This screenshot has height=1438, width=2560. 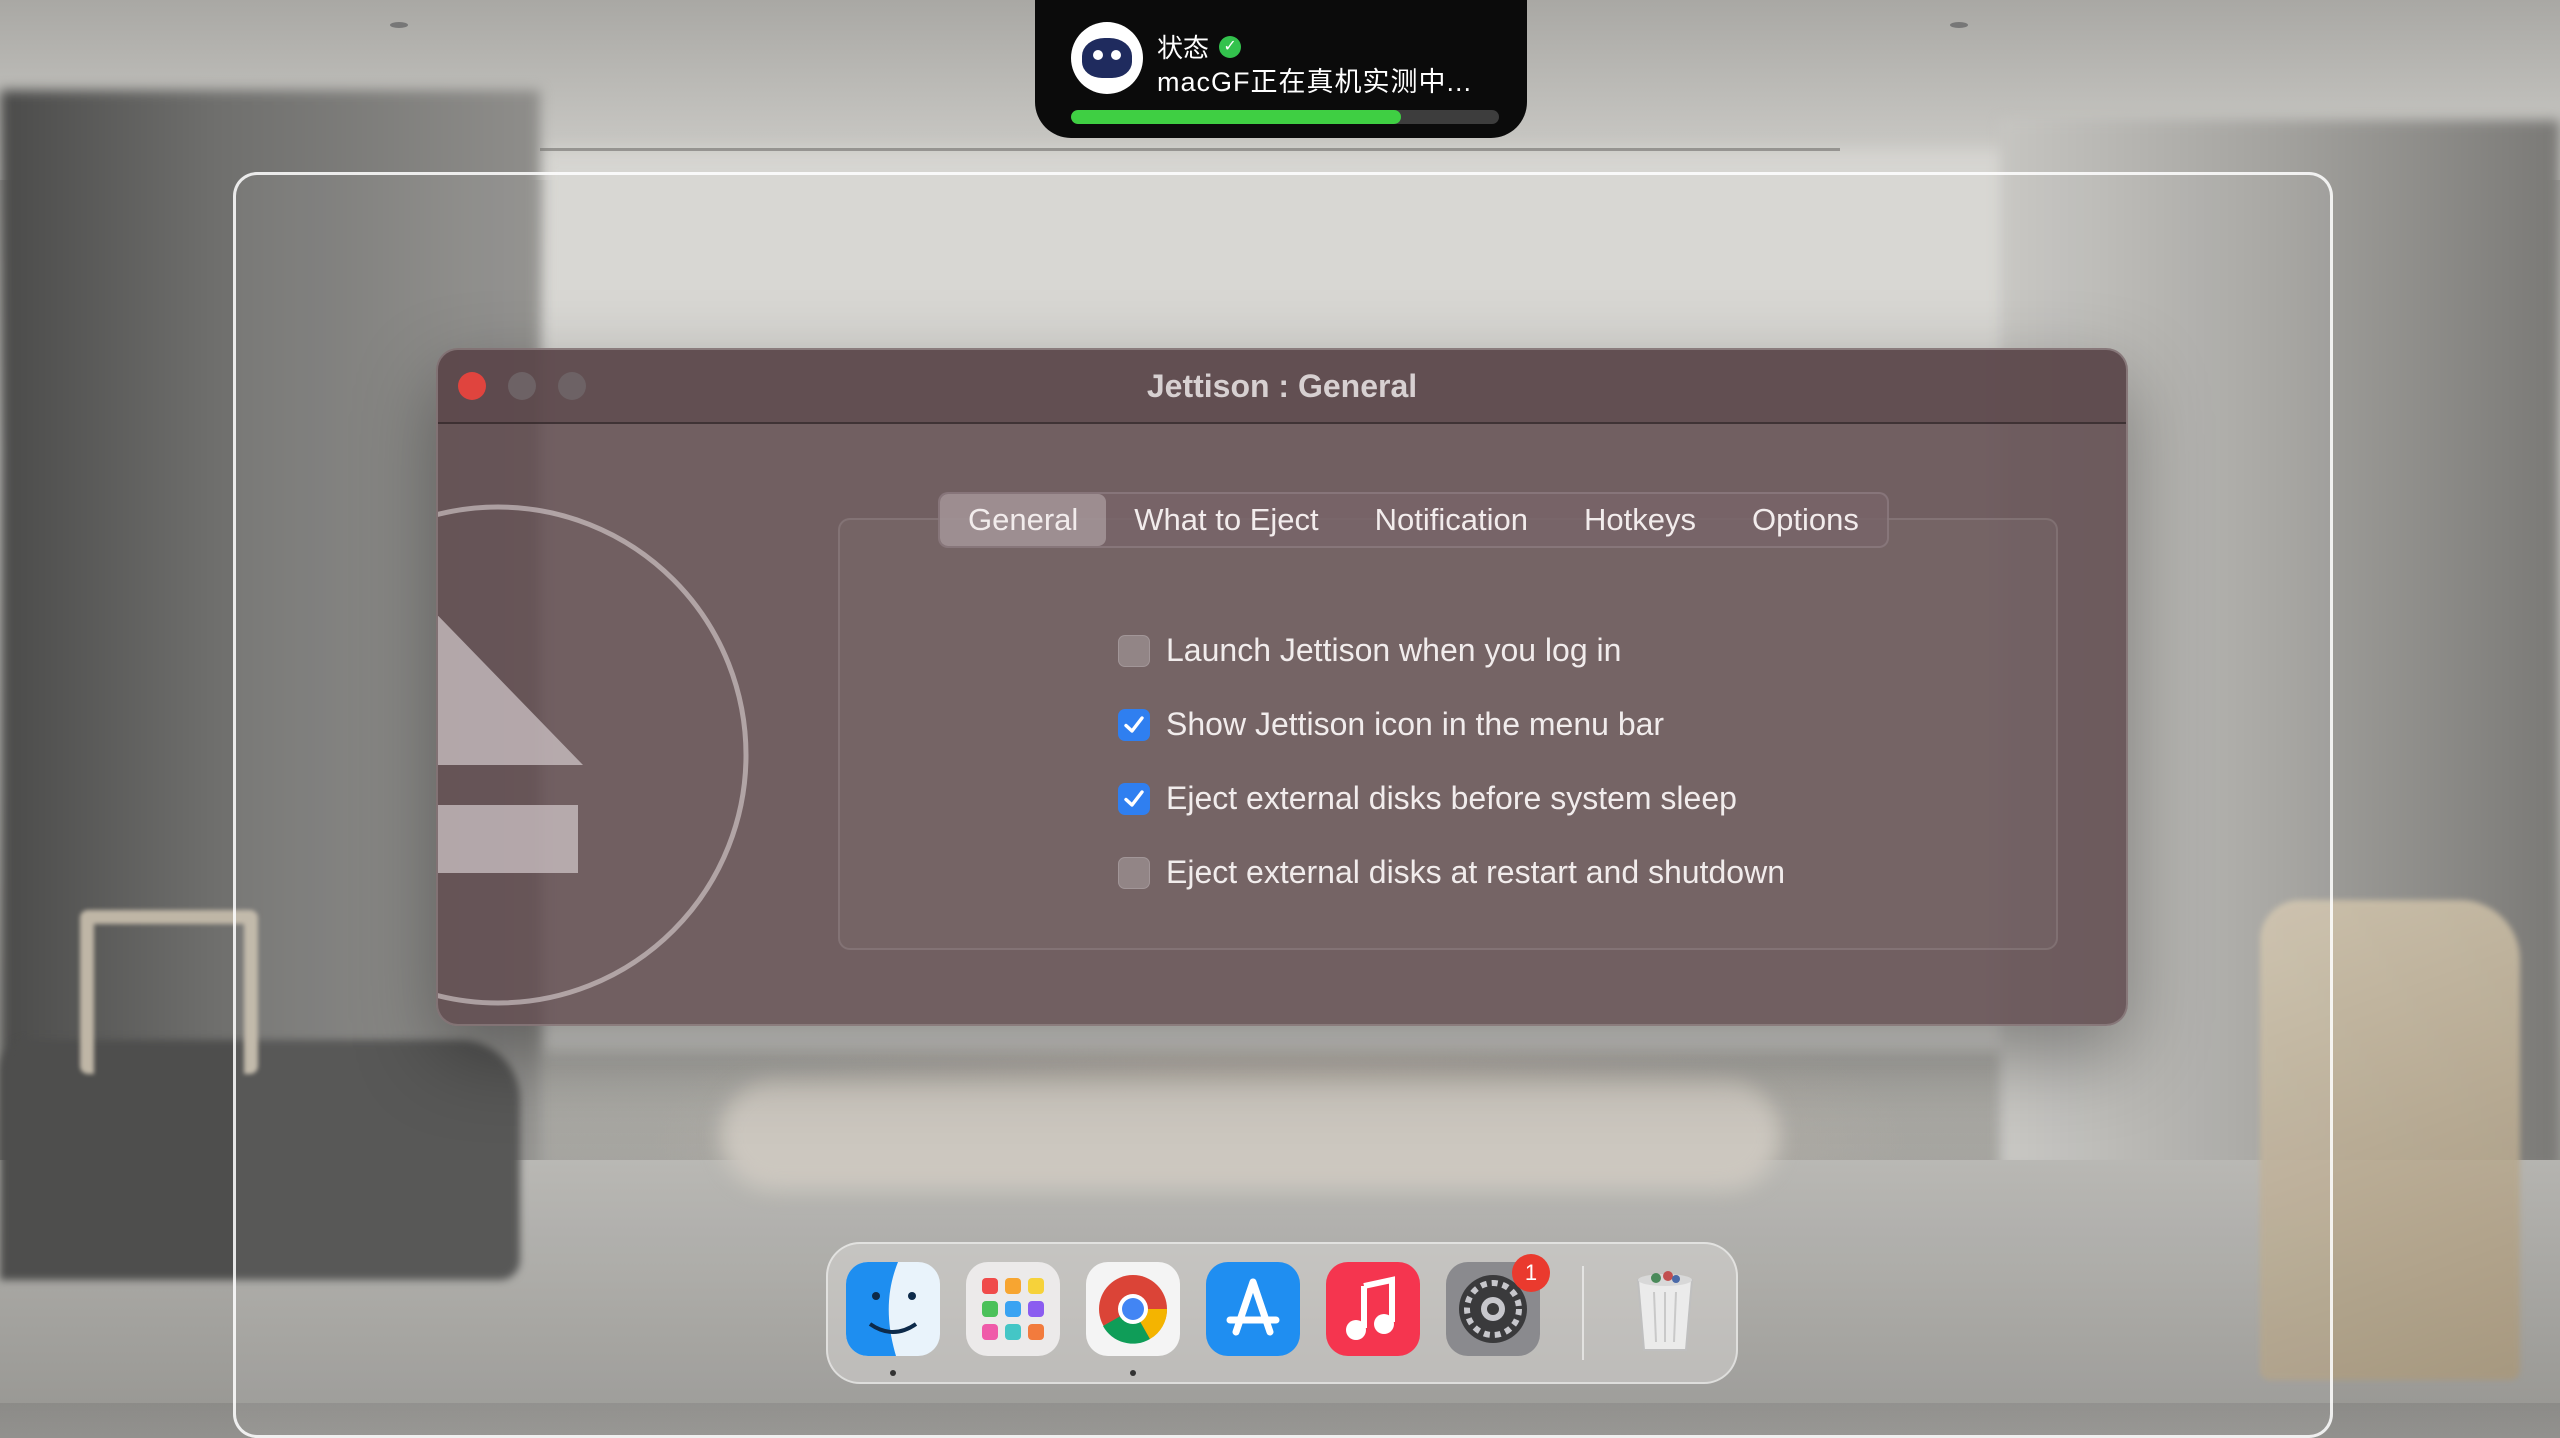 I want to click on notification-badge: 1, so click(x=1531, y=1273).